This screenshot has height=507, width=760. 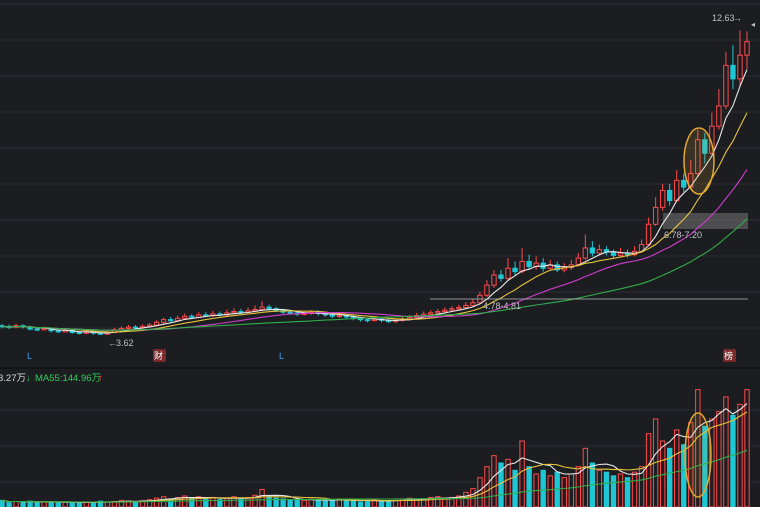 I want to click on volume-ma-prev-value: 3.27万, so click(x=13, y=378).